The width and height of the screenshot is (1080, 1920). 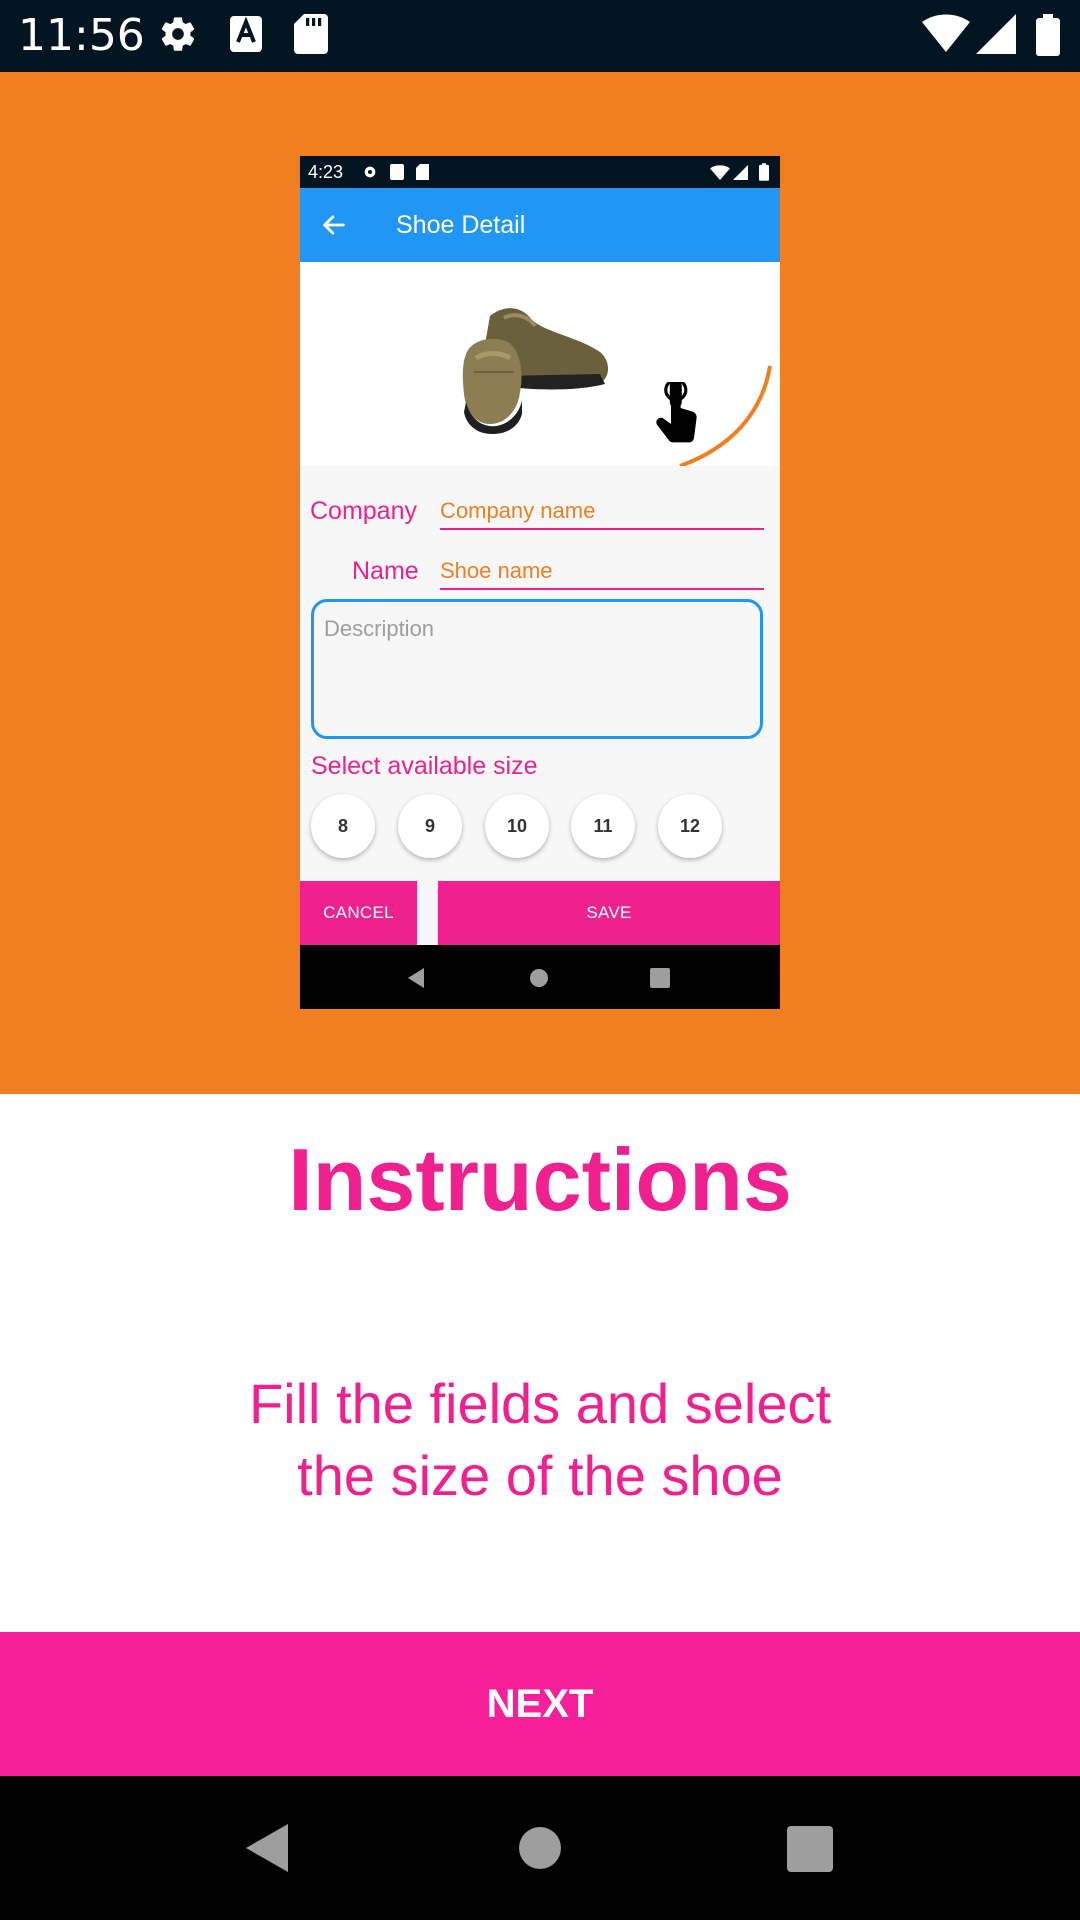 What do you see at coordinates (602, 574) in the screenshot?
I see `shoe-name-input` at bounding box center [602, 574].